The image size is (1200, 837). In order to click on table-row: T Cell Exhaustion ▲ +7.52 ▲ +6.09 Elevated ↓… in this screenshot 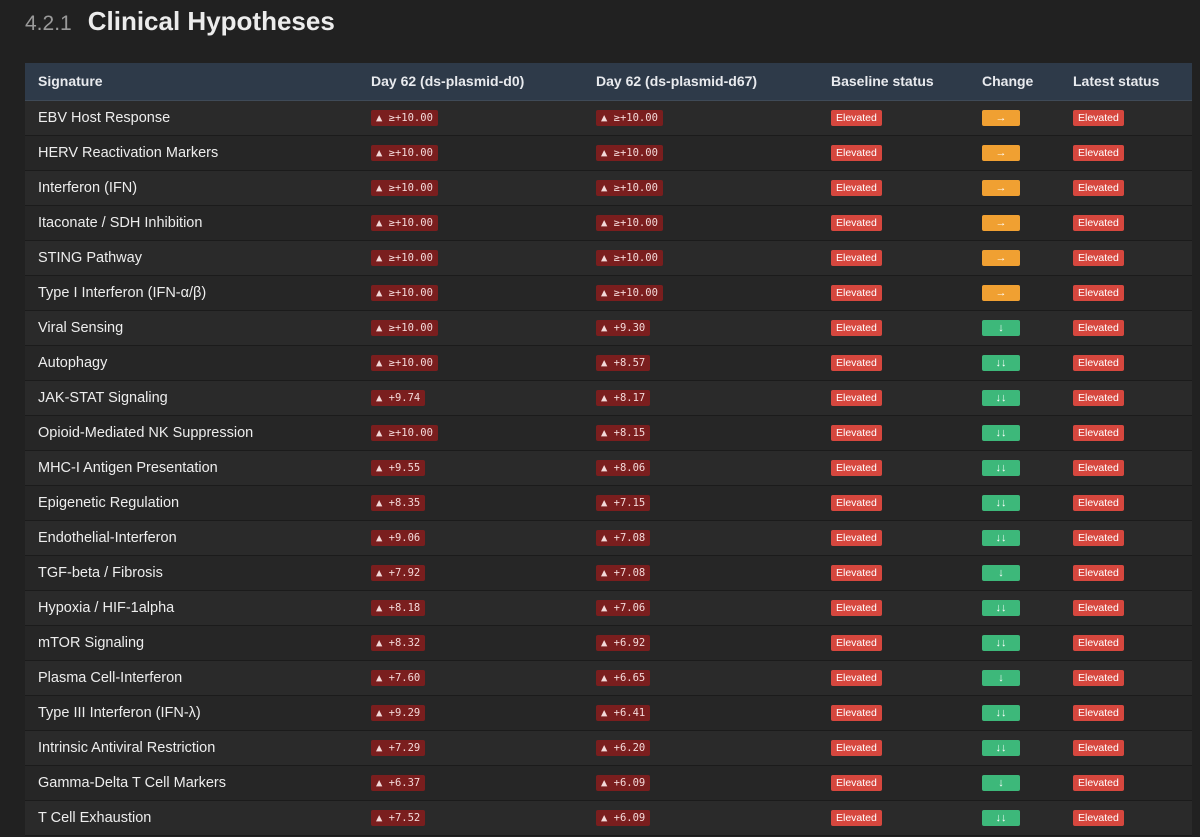, I will do `click(608, 817)`.